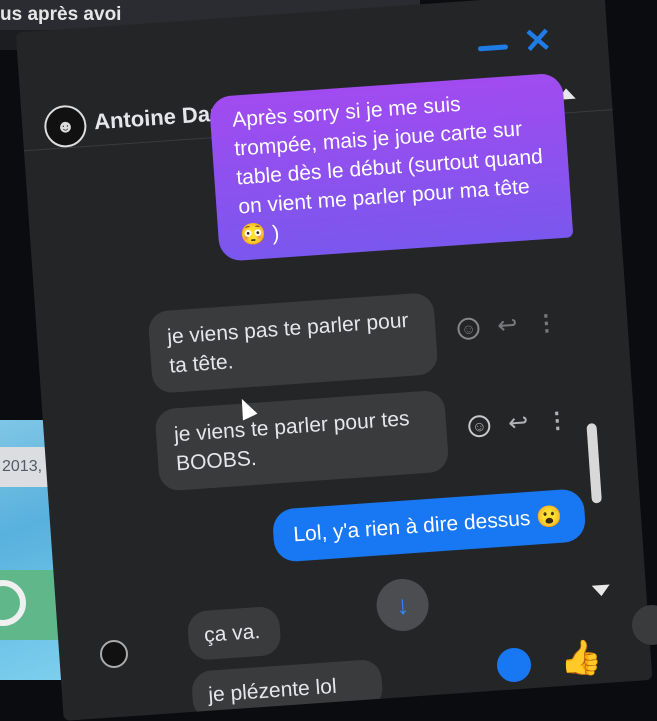 Image resolution: width=657 pixels, height=721 pixels. I want to click on scroll-to-bottom-button: ↓, so click(402, 605).